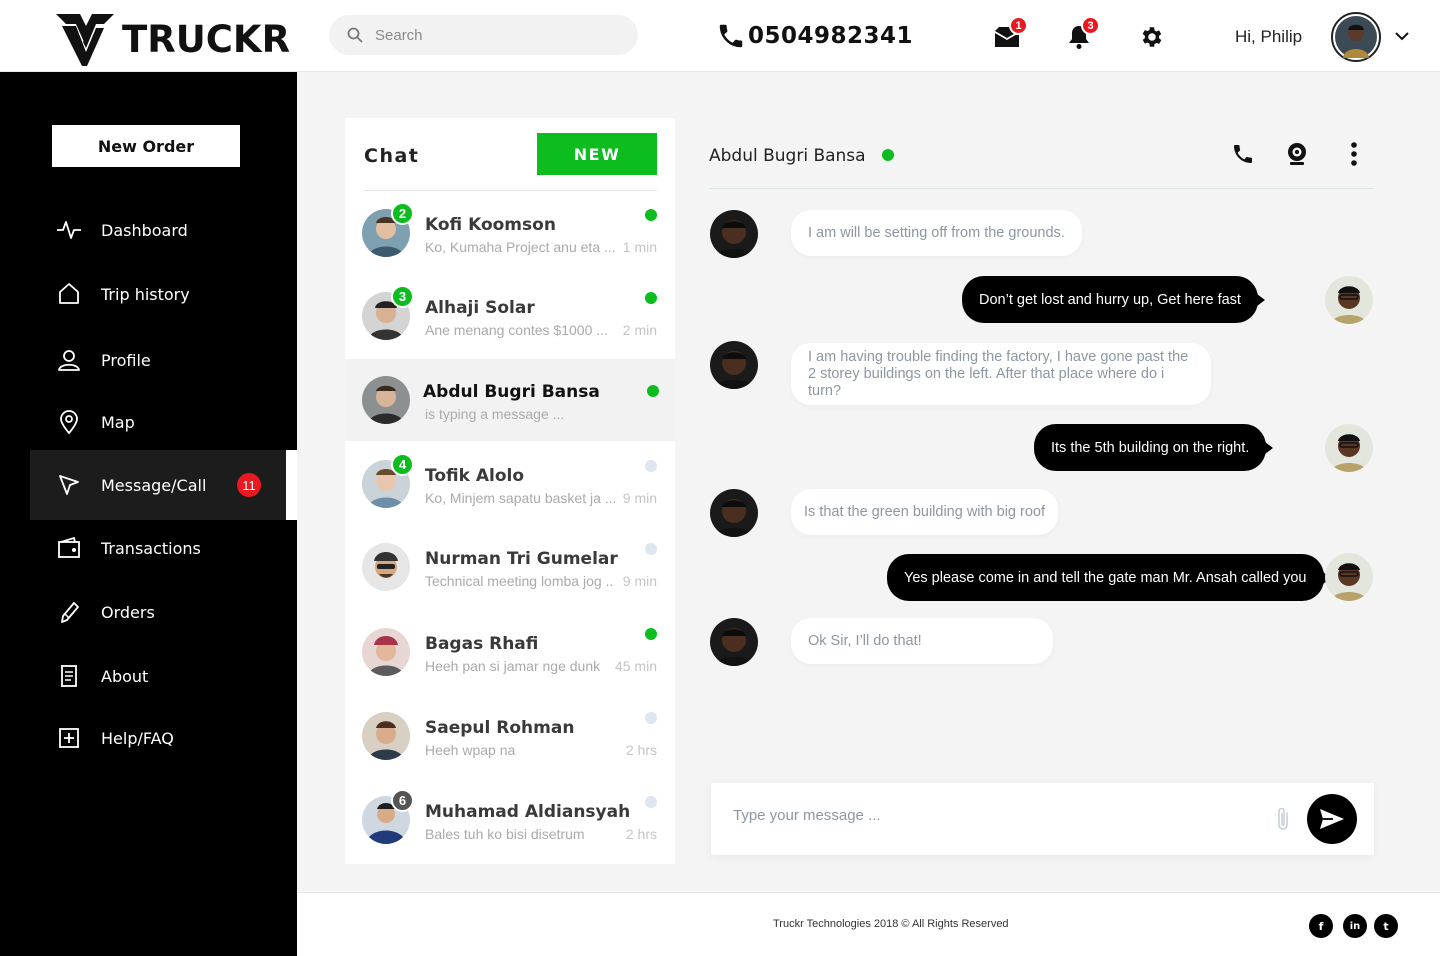 The width and height of the screenshot is (1440, 956). I want to click on user-greeting: Hi, Philip, so click(1269, 36).